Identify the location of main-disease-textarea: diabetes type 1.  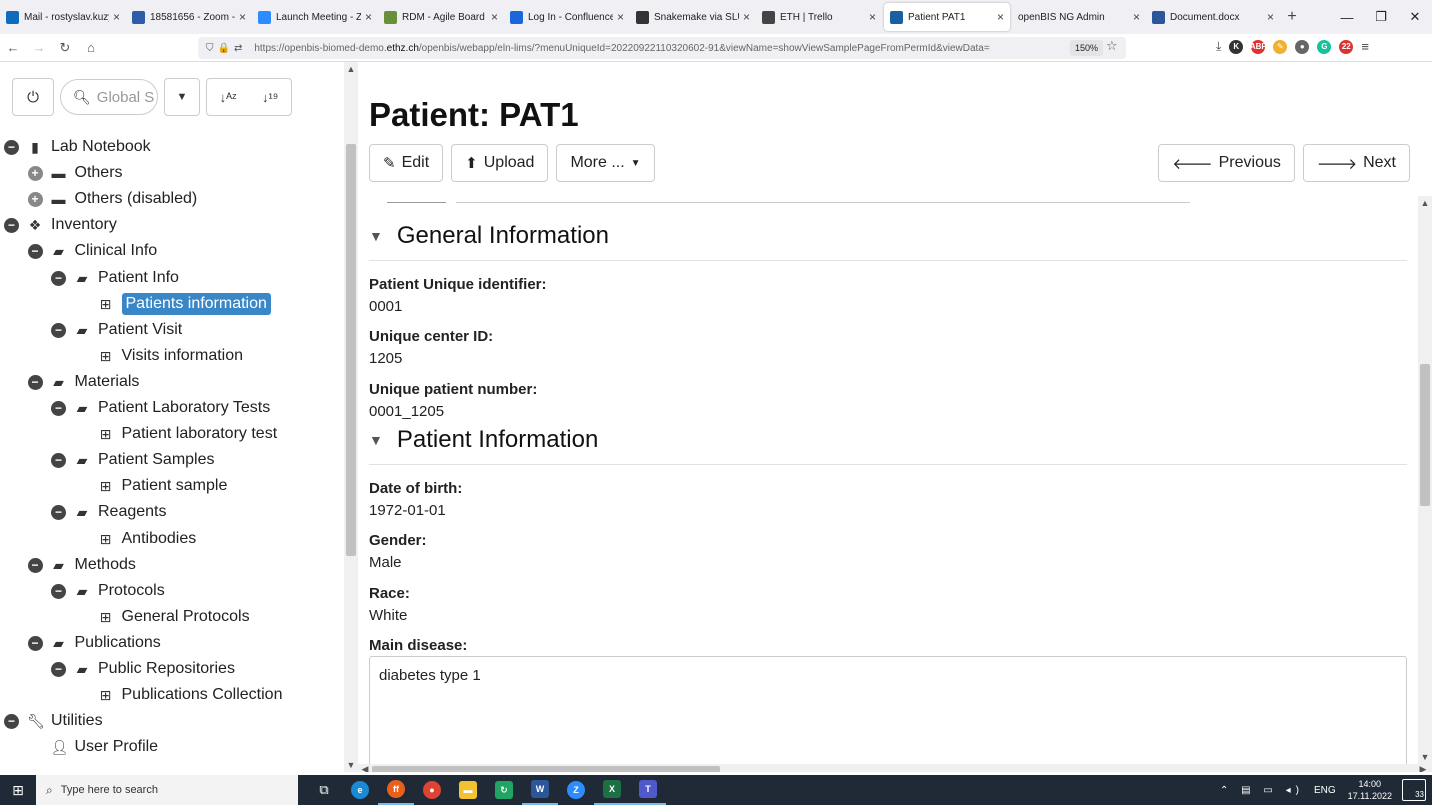
(888, 710).